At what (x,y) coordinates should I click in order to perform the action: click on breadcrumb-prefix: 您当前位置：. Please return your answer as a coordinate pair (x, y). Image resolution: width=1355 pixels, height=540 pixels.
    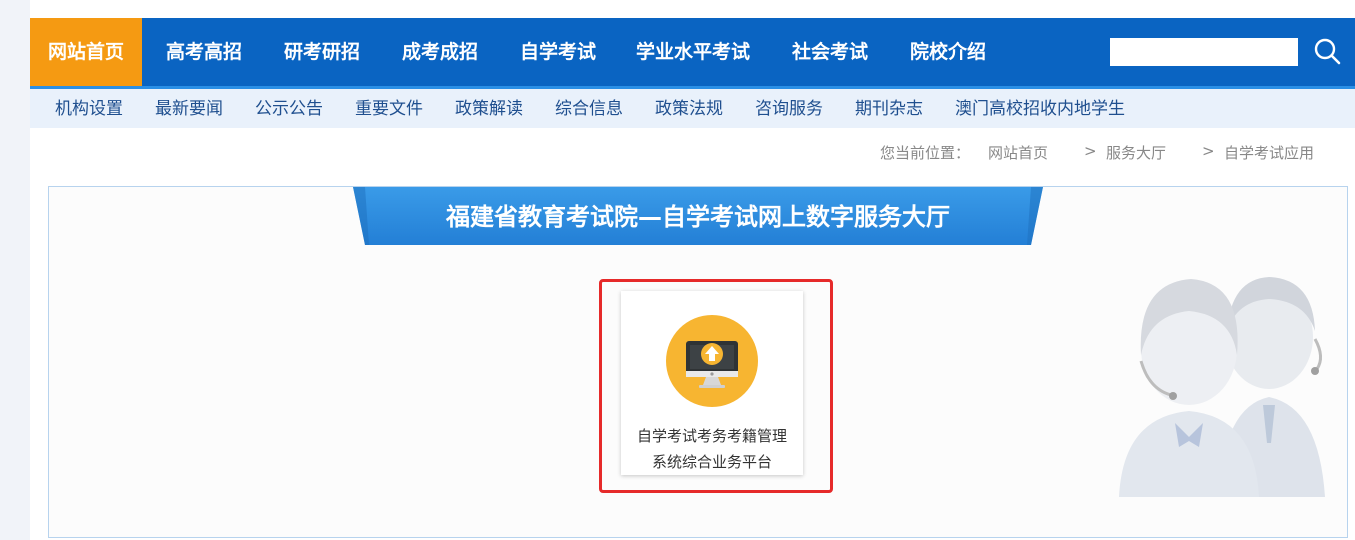
    Looking at the image, I should click on (925, 153).